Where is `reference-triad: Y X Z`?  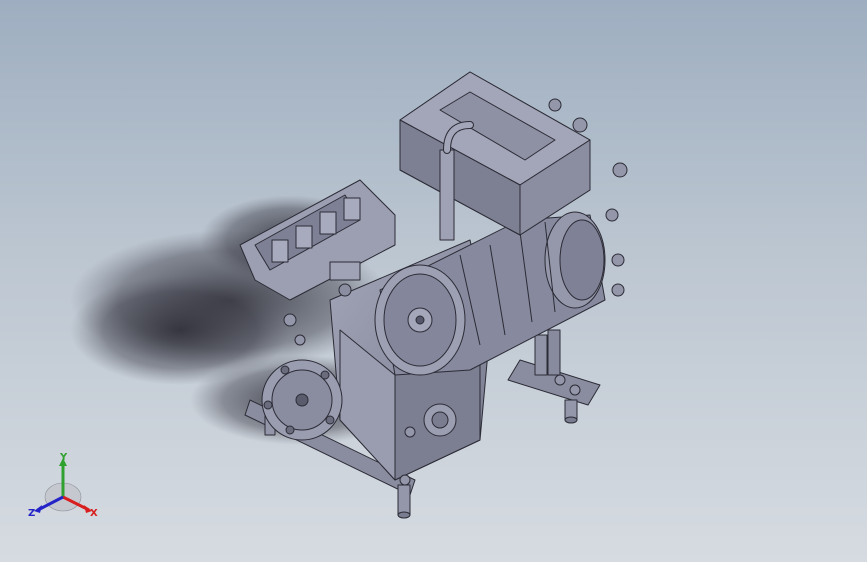 reference-triad: Y X Z is located at coordinates (63, 485).